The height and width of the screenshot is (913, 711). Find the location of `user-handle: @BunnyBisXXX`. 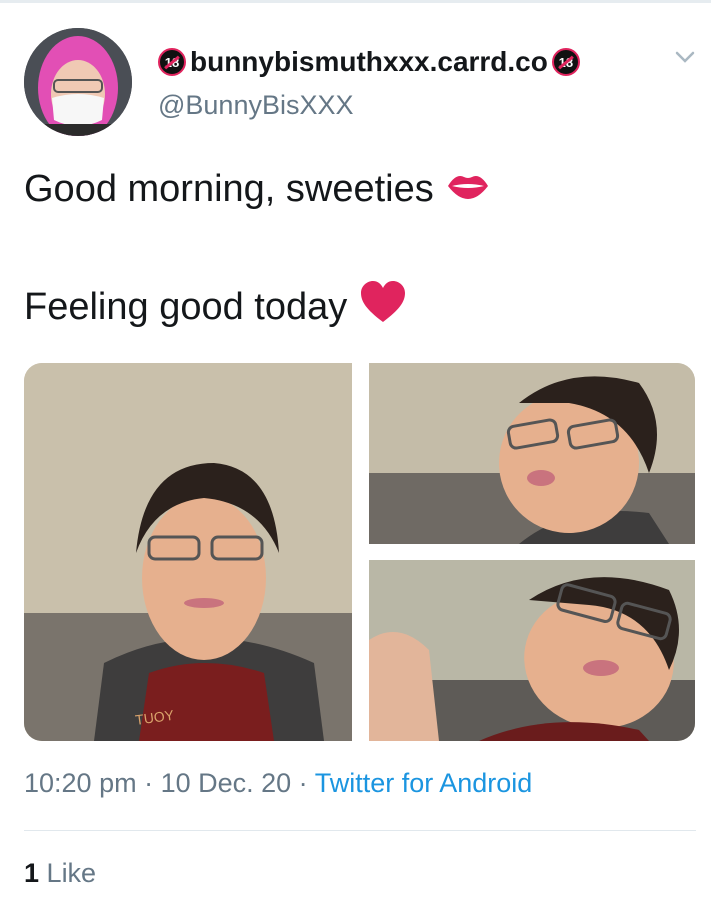

user-handle: @BunnyBisXXX is located at coordinates (256, 105).